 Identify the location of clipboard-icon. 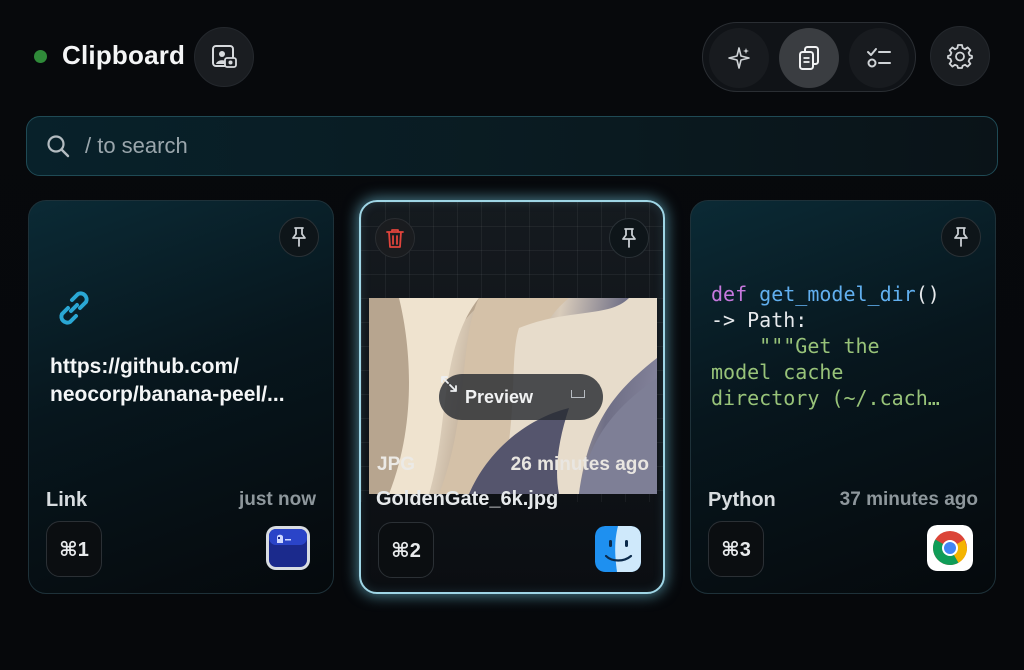
(809, 58).